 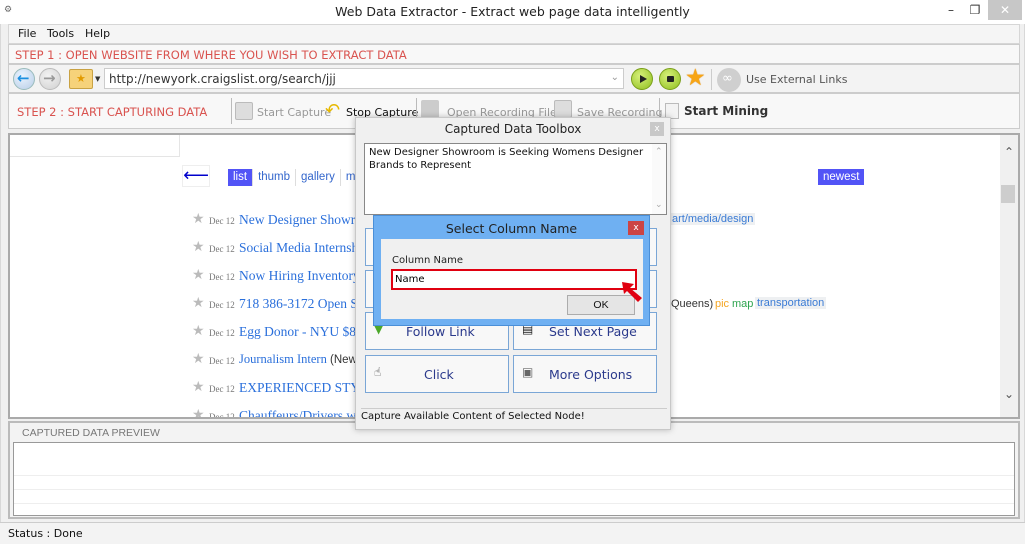 What do you see at coordinates (306, 412) in the screenshot?
I see `listing-title: Chauffeurs/Drivers want` at bounding box center [306, 412].